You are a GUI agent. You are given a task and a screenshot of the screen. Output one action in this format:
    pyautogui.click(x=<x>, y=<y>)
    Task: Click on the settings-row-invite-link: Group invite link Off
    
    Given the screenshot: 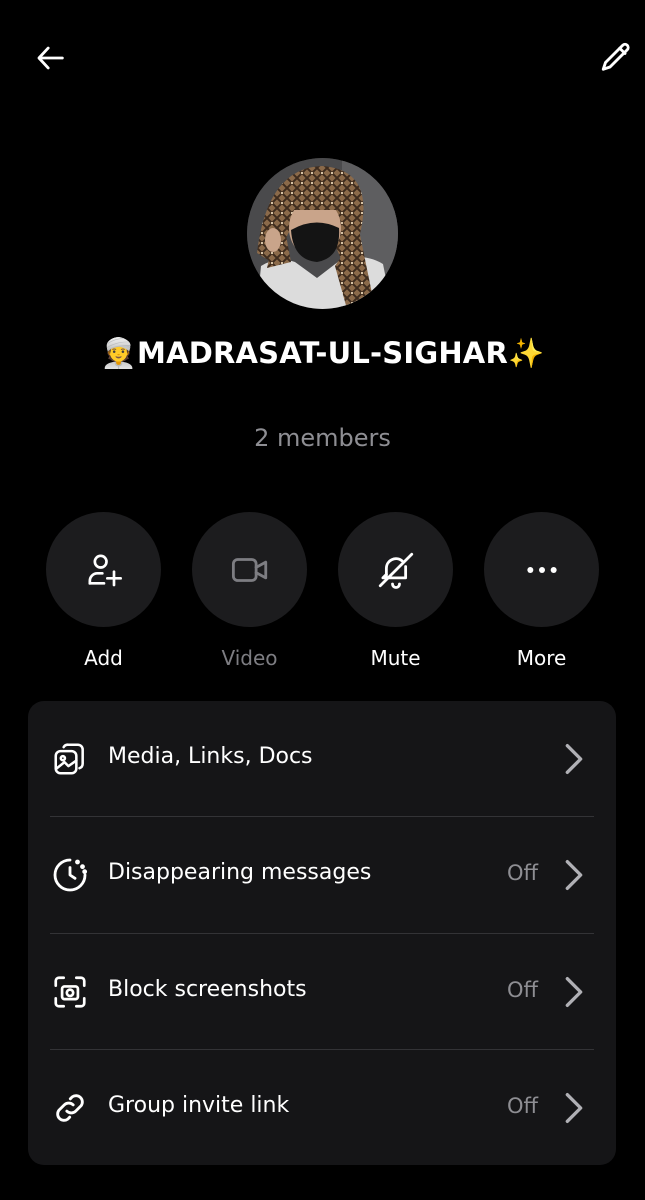 What is the action you would take?
    pyautogui.click(x=322, y=1108)
    